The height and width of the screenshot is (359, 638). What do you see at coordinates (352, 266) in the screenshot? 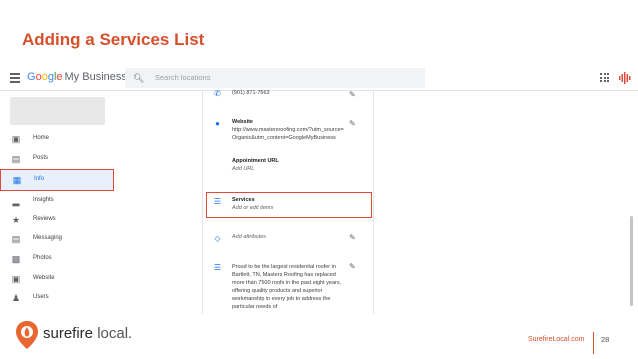
I see `edit-description-pencil-icon: ✎` at bounding box center [352, 266].